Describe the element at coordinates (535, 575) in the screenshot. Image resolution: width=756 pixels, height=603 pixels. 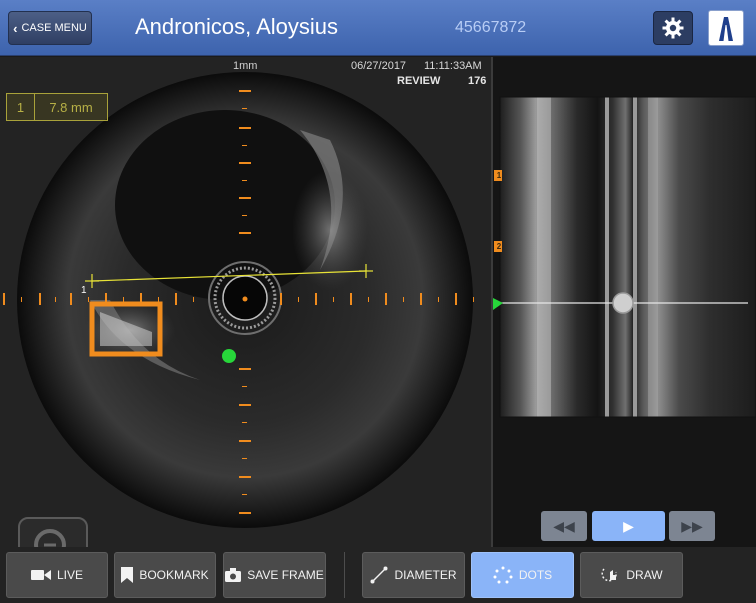
I see `dots-label: DOTS` at that location.